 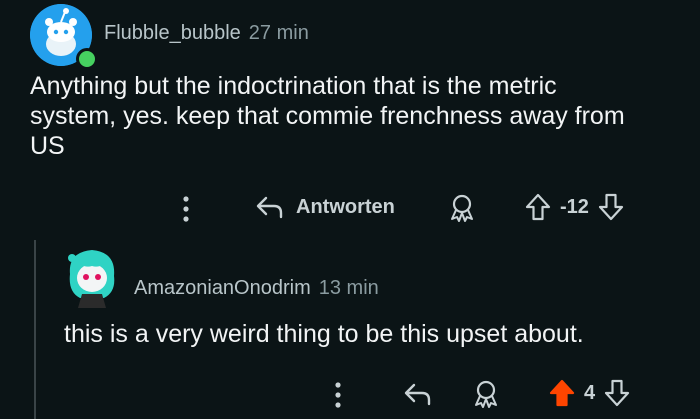 I want to click on username: Flubble_bubble, so click(x=172, y=33).